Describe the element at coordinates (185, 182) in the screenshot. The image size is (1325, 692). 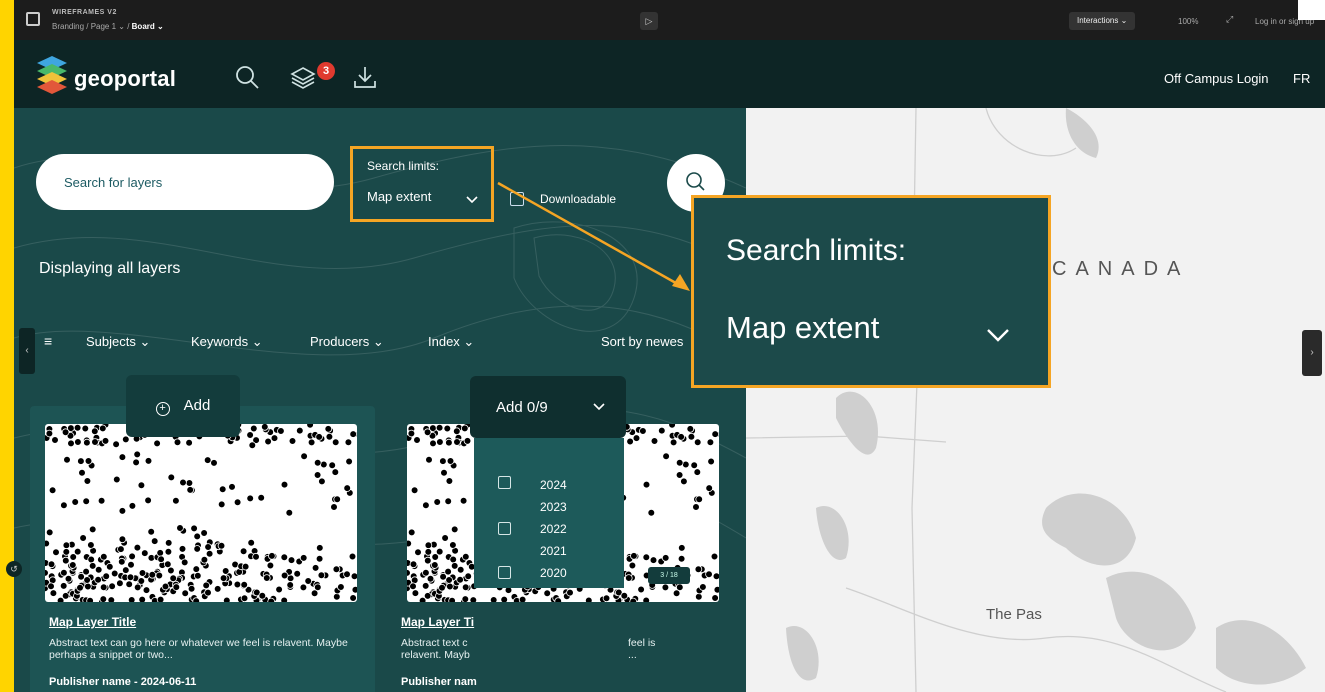
I see `search-input` at that location.